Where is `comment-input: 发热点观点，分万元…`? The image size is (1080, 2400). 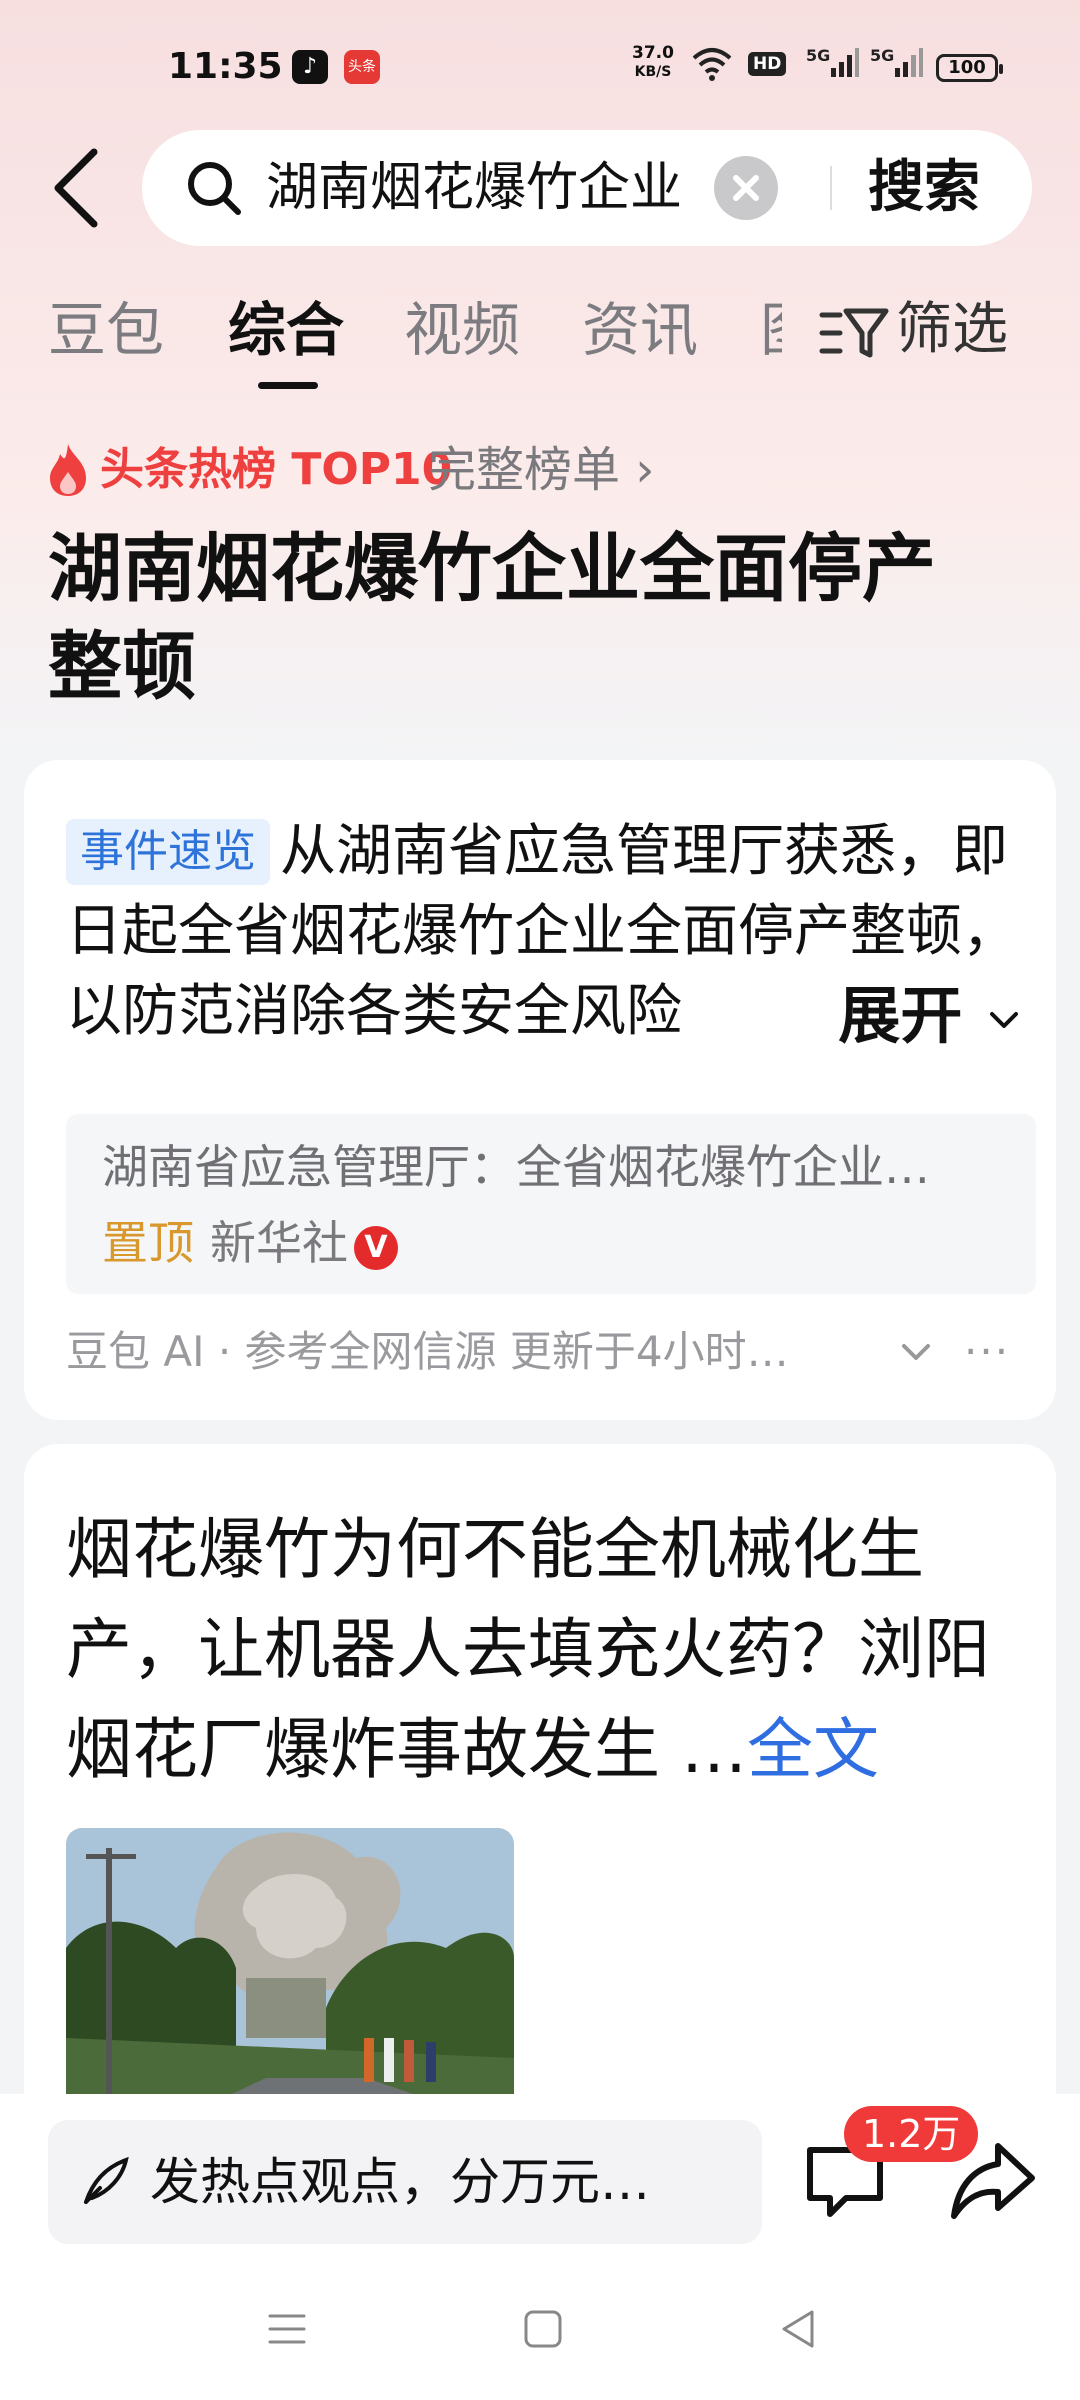 comment-input: 发热点观点，分万元… is located at coordinates (405, 2182).